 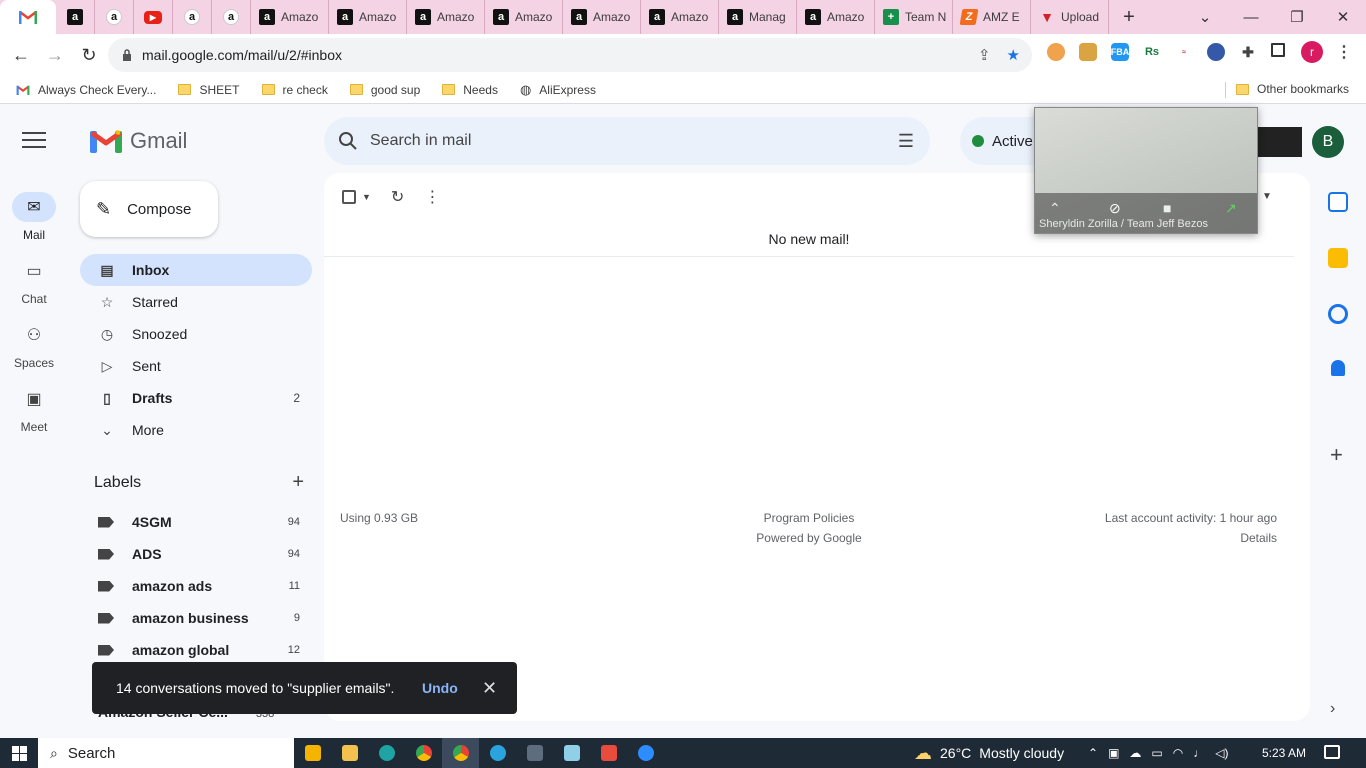 I want to click on other-bookmarks: Other bookmarks, so click(x=1292, y=89).